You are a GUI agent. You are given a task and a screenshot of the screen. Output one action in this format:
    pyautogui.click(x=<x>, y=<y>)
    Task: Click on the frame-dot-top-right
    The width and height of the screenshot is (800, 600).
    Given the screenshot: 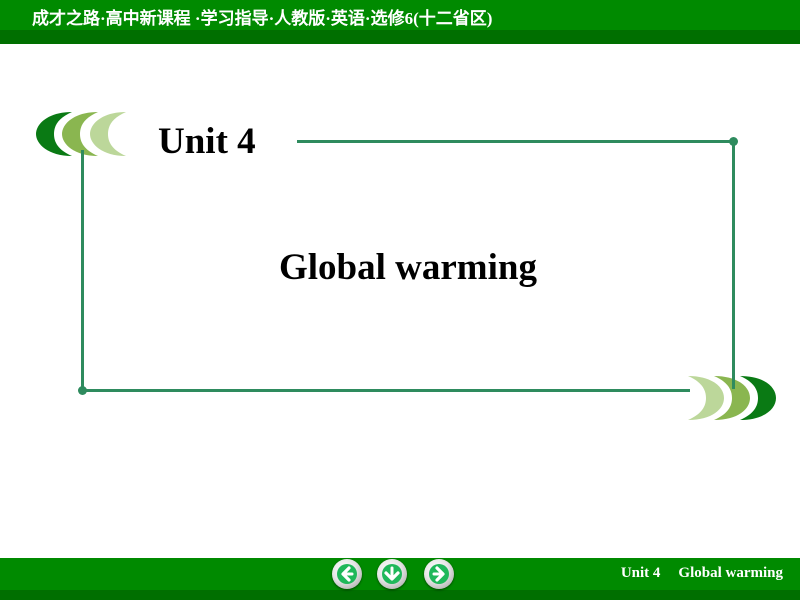 What is the action you would take?
    pyautogui.click(x=733, y=141)
    